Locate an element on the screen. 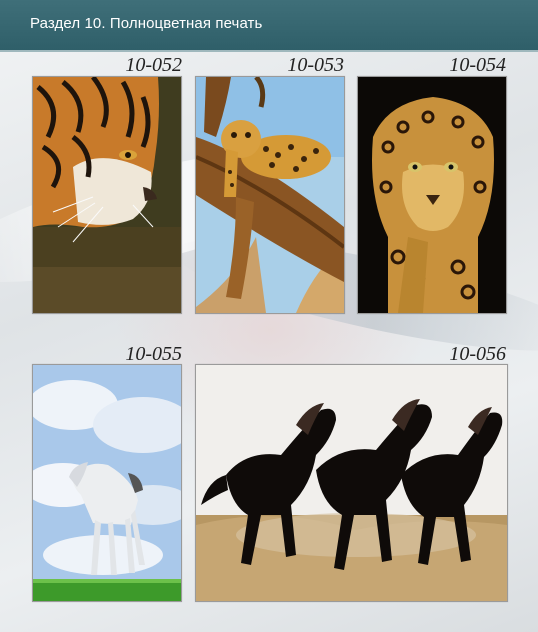 This screenshot has height=632, width=538. product-code: 10-053 is located at coordinates (315, 65).